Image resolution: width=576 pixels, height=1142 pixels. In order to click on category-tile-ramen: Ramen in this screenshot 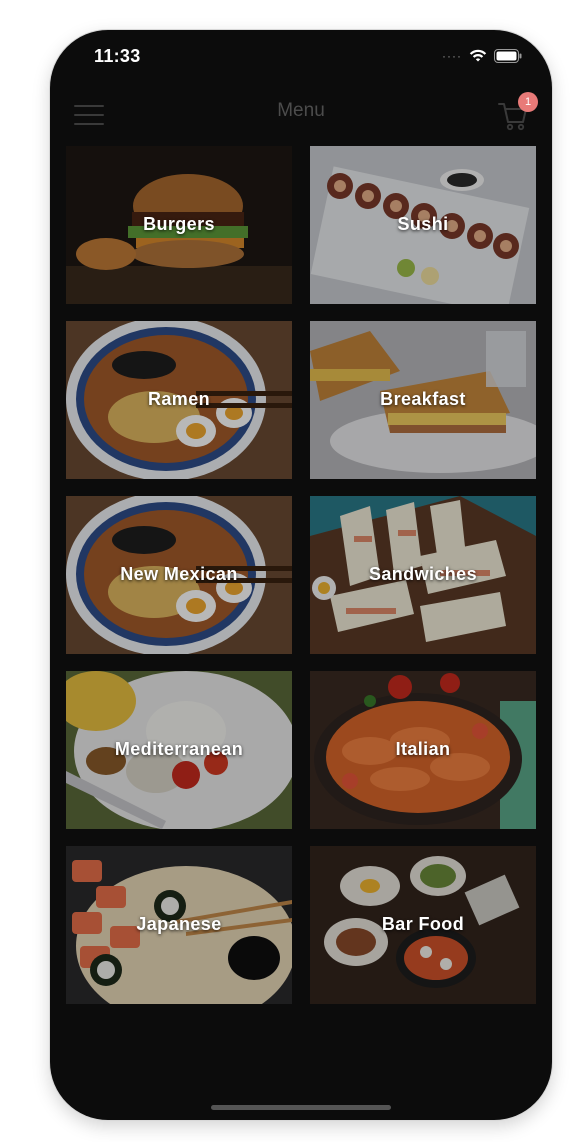, I will do `click(179, 400)`.